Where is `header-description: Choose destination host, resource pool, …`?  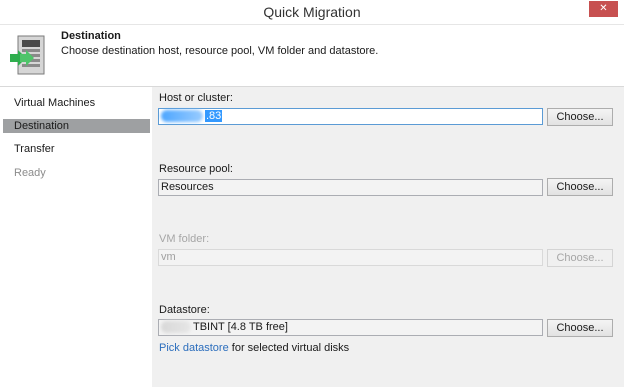 header-description: Choose destination host, resource pool, … is located at coordinates (220, 51).